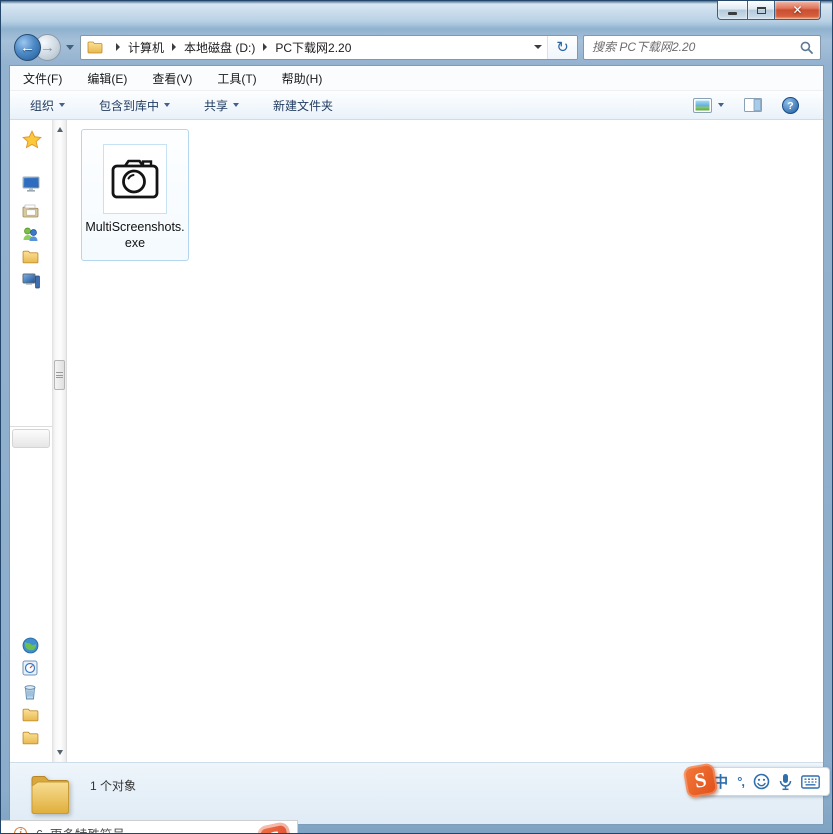 The height and width of the screenshot is (834, 833). I want to click on address-bar: 计算机 本地磁盘 (D:) PC下载网2.20 ↻, so click(329, 47).